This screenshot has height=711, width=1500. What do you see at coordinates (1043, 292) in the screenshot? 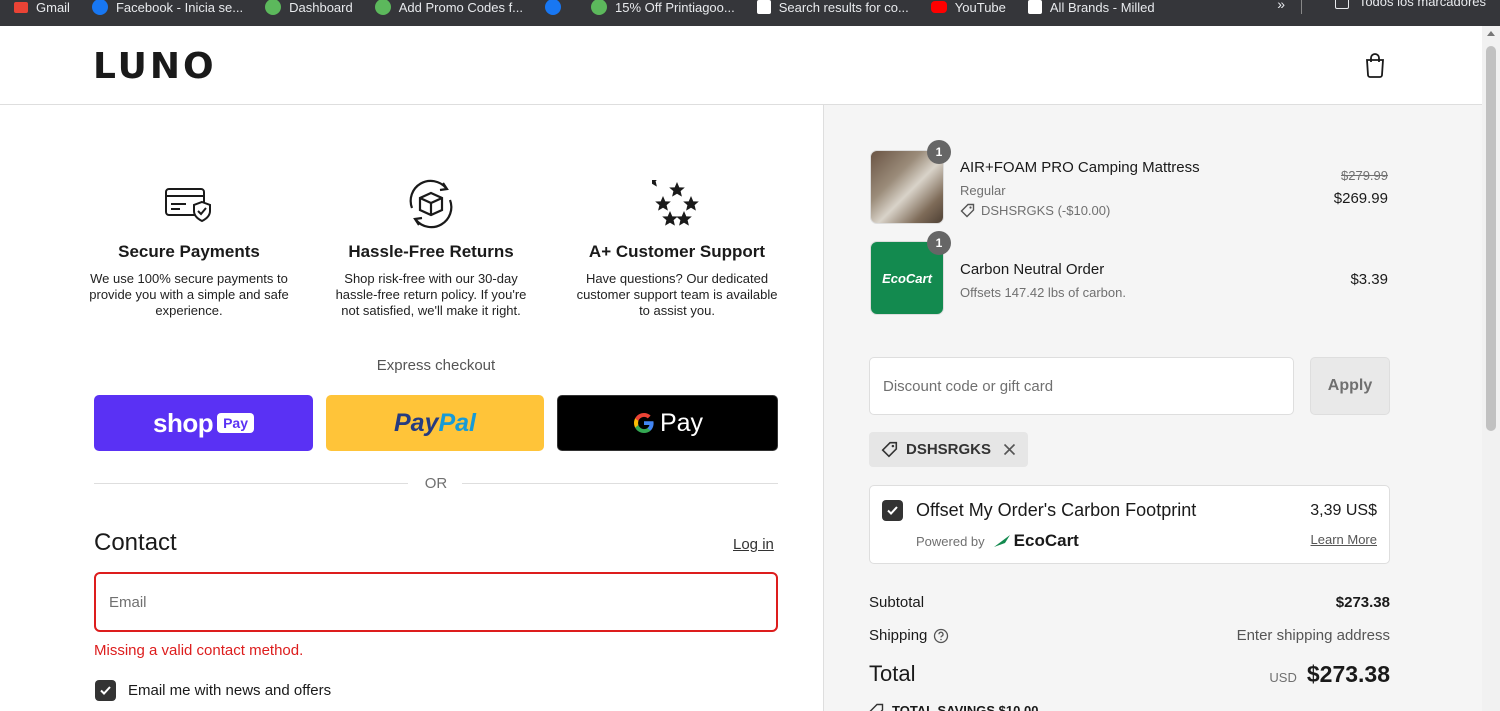
I see `product-variant: Offsets 147.42 lbs of carbon.` at bounding box center [1043, 292].